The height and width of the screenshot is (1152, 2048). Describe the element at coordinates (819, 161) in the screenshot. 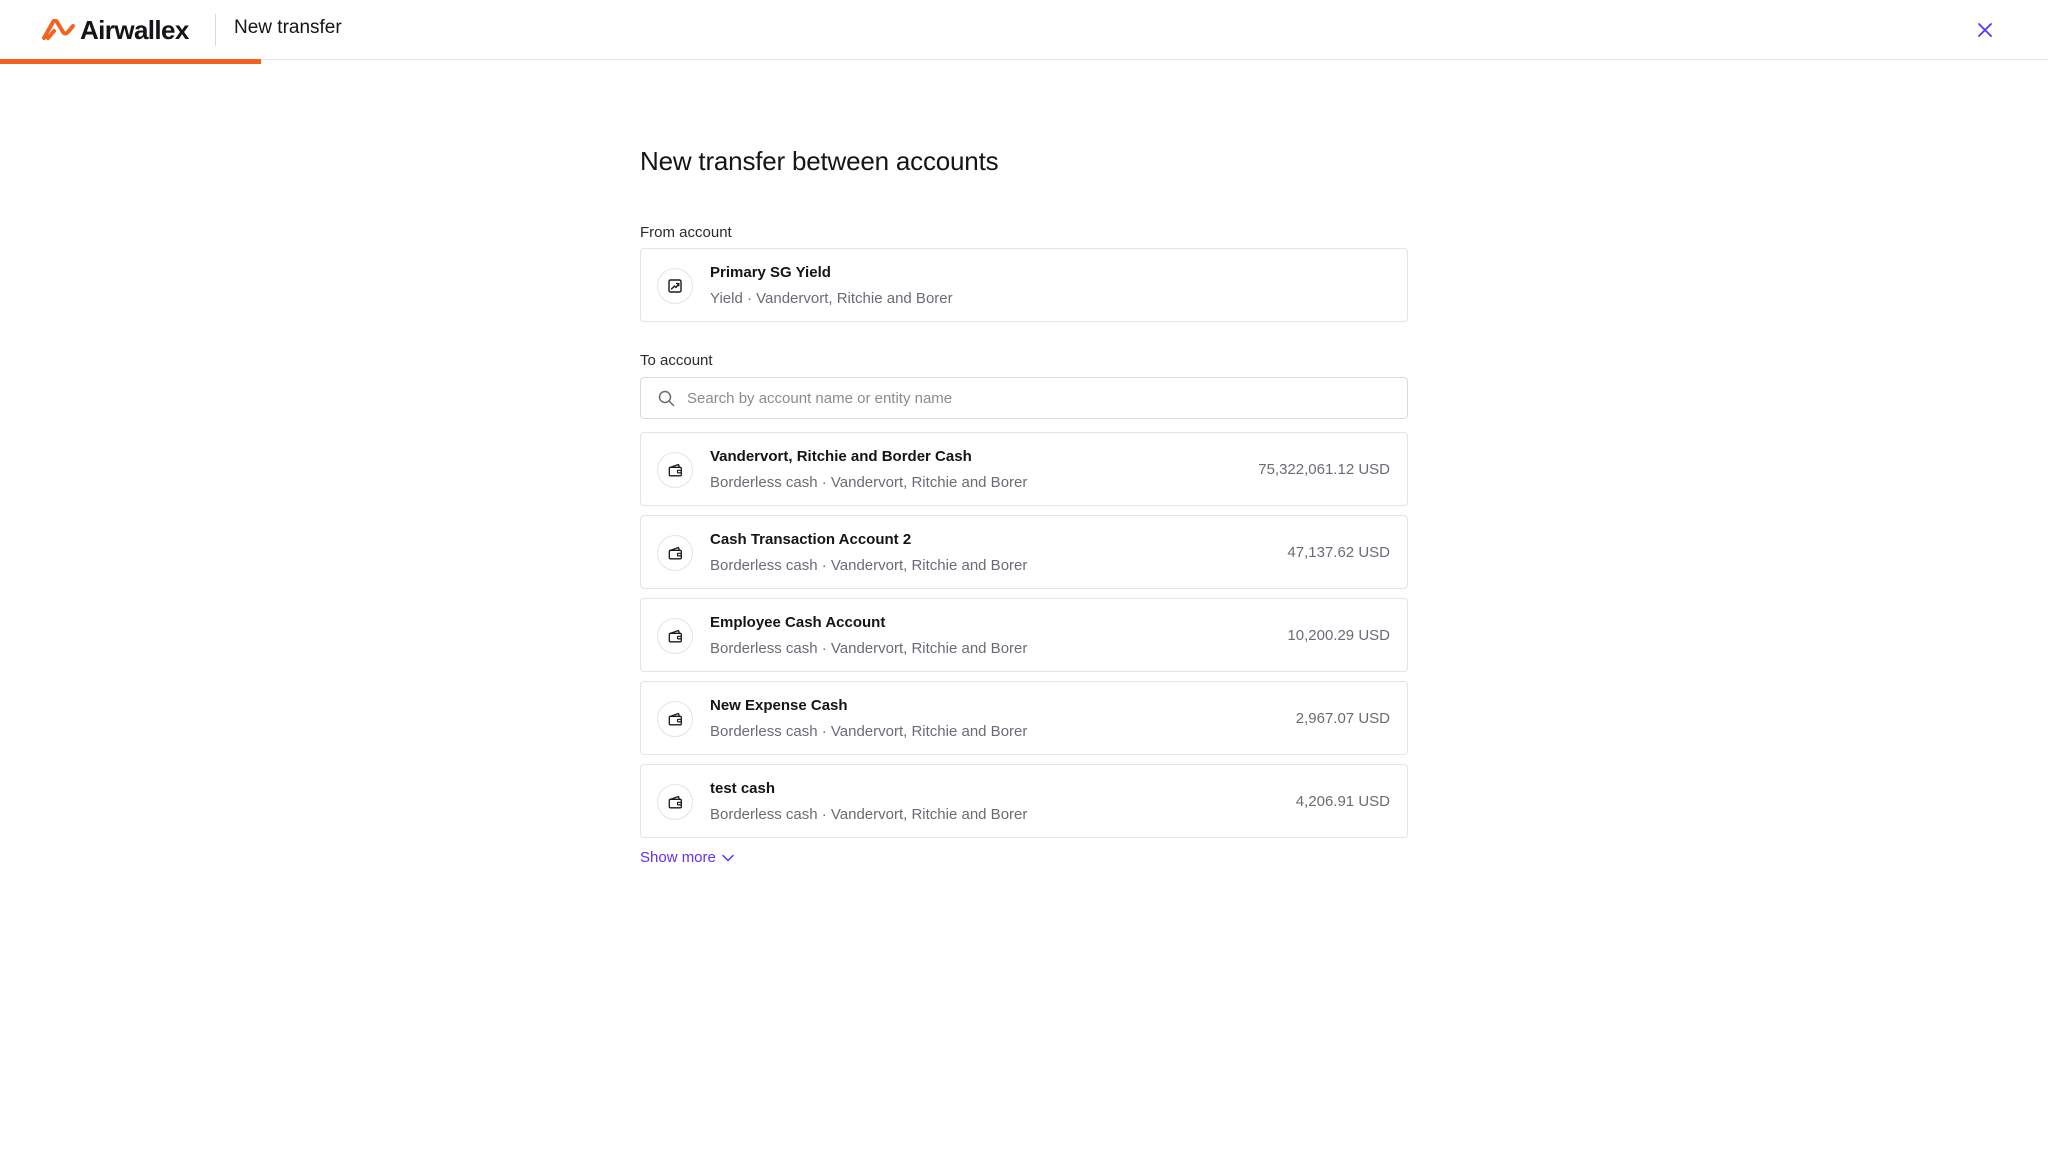

I see `page-title: New transfer between accounts` at that location.